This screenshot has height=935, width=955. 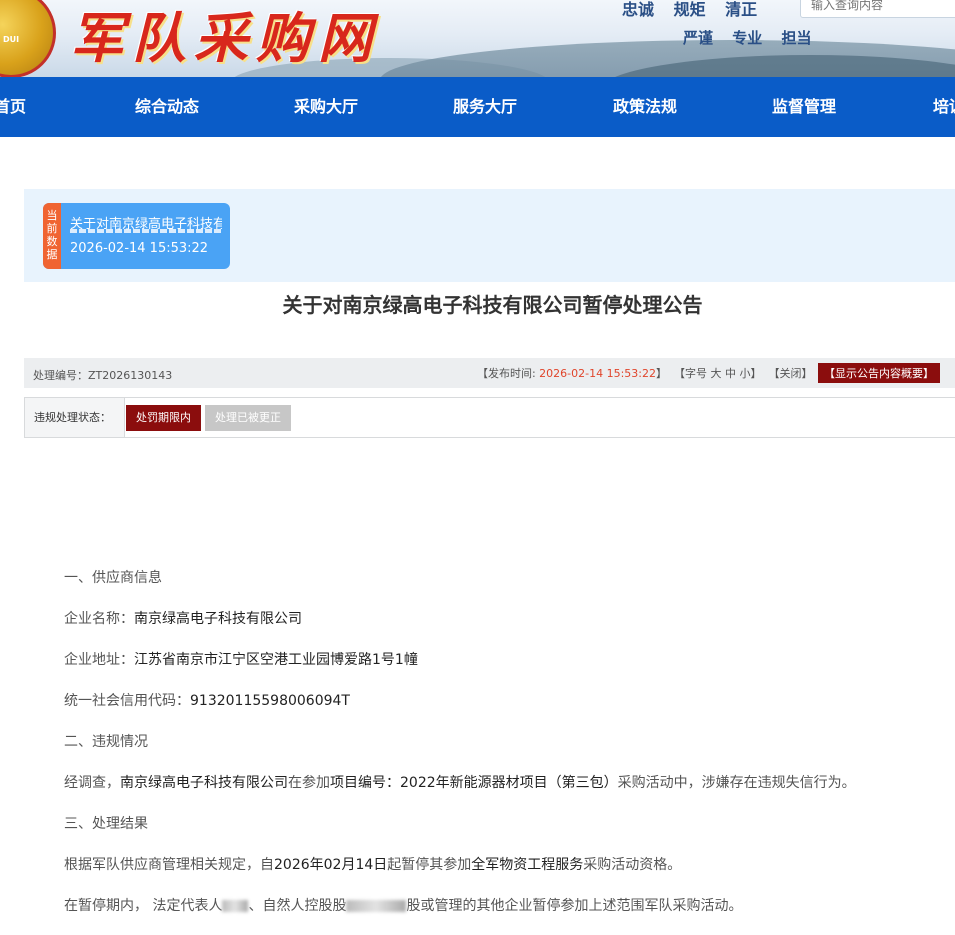 What do you see at coordinates (508, 373) in the screenshot?
I see `publish-time-prefix: 【发布时间:` at bounding box center [508, 373].